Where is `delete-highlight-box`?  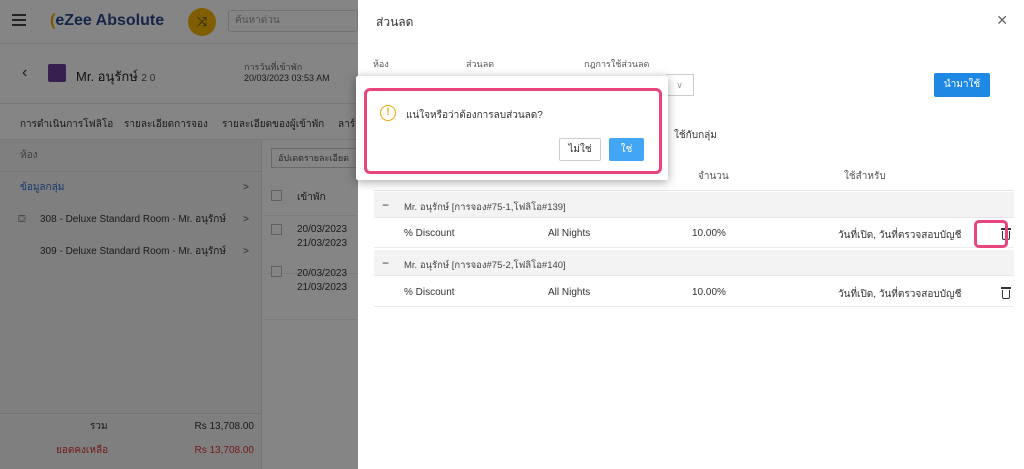 delete-highlight-box is located at coordinates (991, 234).